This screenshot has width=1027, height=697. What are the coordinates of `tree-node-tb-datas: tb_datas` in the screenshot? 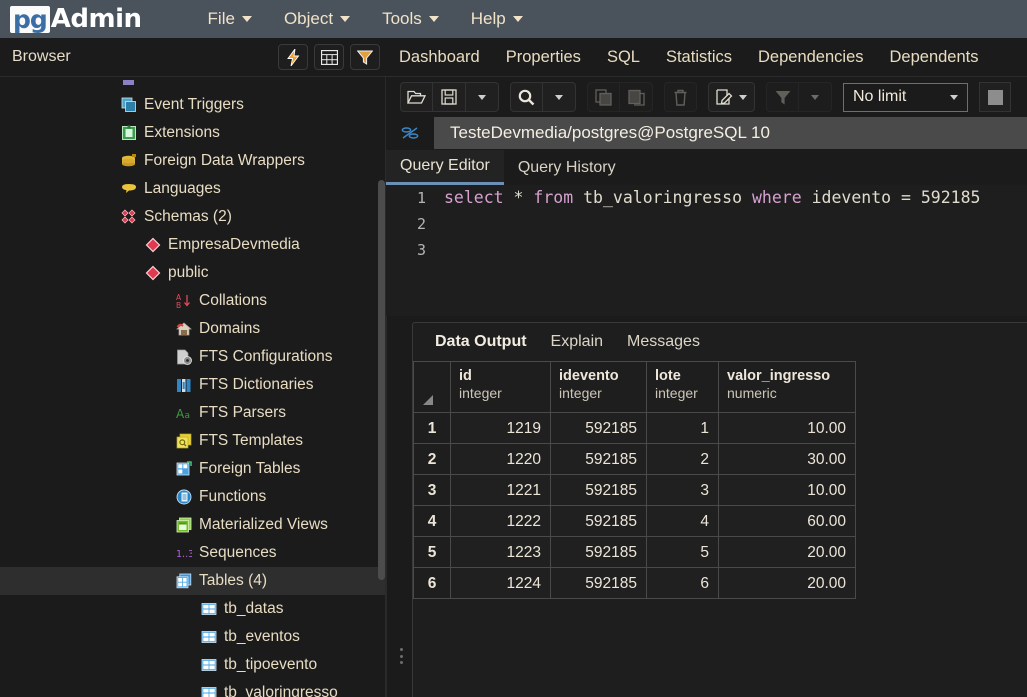 It's located at (193, 609).